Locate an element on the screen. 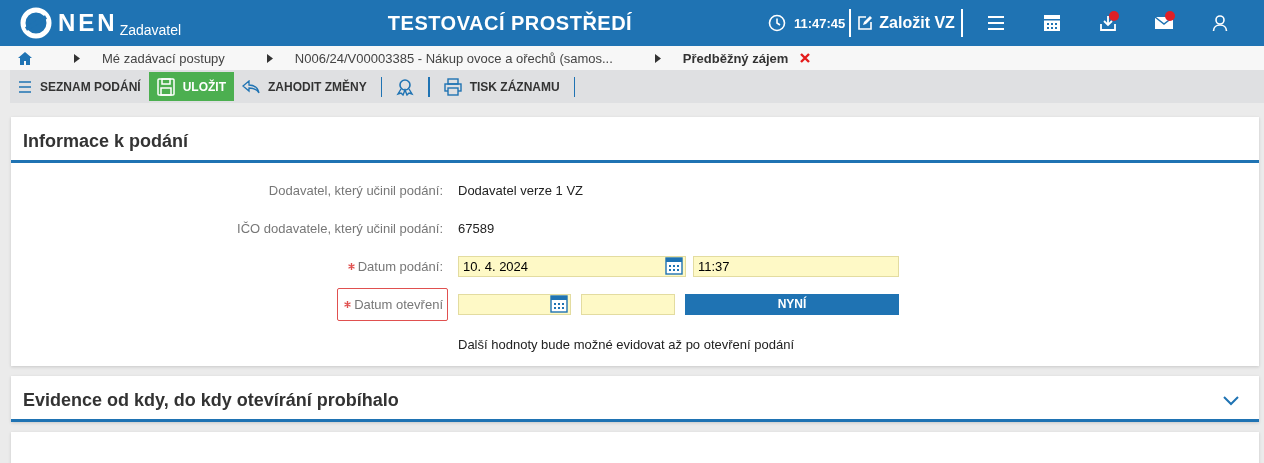 Image resolution: width=1264 pixels, height=463 pixels. field-label: Dodavatel, který učinil podání: is located at coordinates (355, 190).